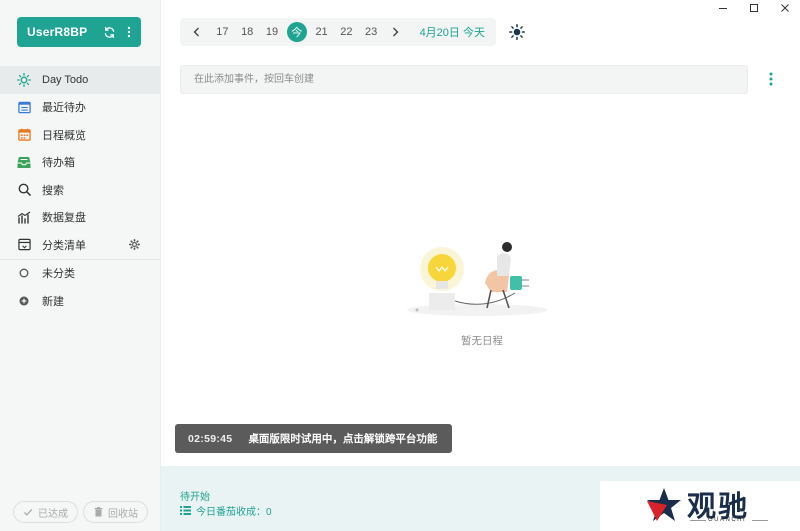  I want to click on check-icon, so click(28, 512).